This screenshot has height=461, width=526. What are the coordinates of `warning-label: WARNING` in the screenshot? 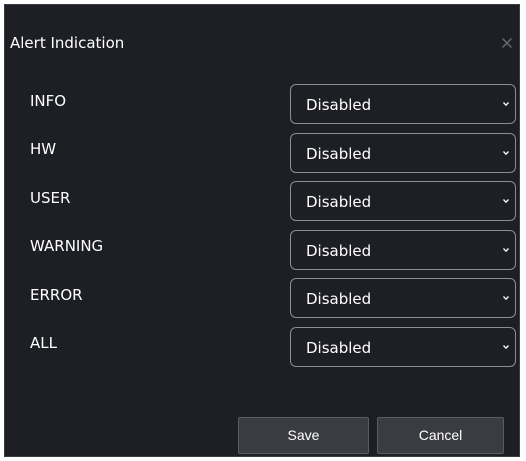 It's located at (67, 246).